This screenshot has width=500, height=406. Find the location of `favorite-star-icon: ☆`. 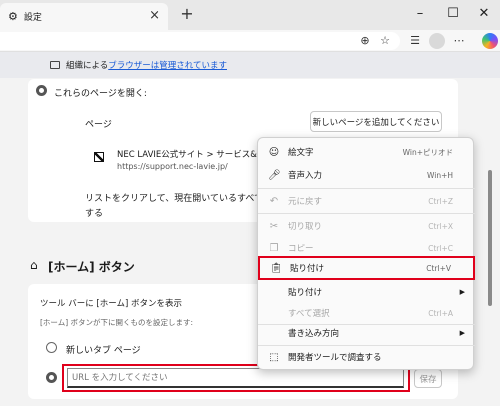

favorite-star-icon: ☆ is located at coordinates (385, 41).